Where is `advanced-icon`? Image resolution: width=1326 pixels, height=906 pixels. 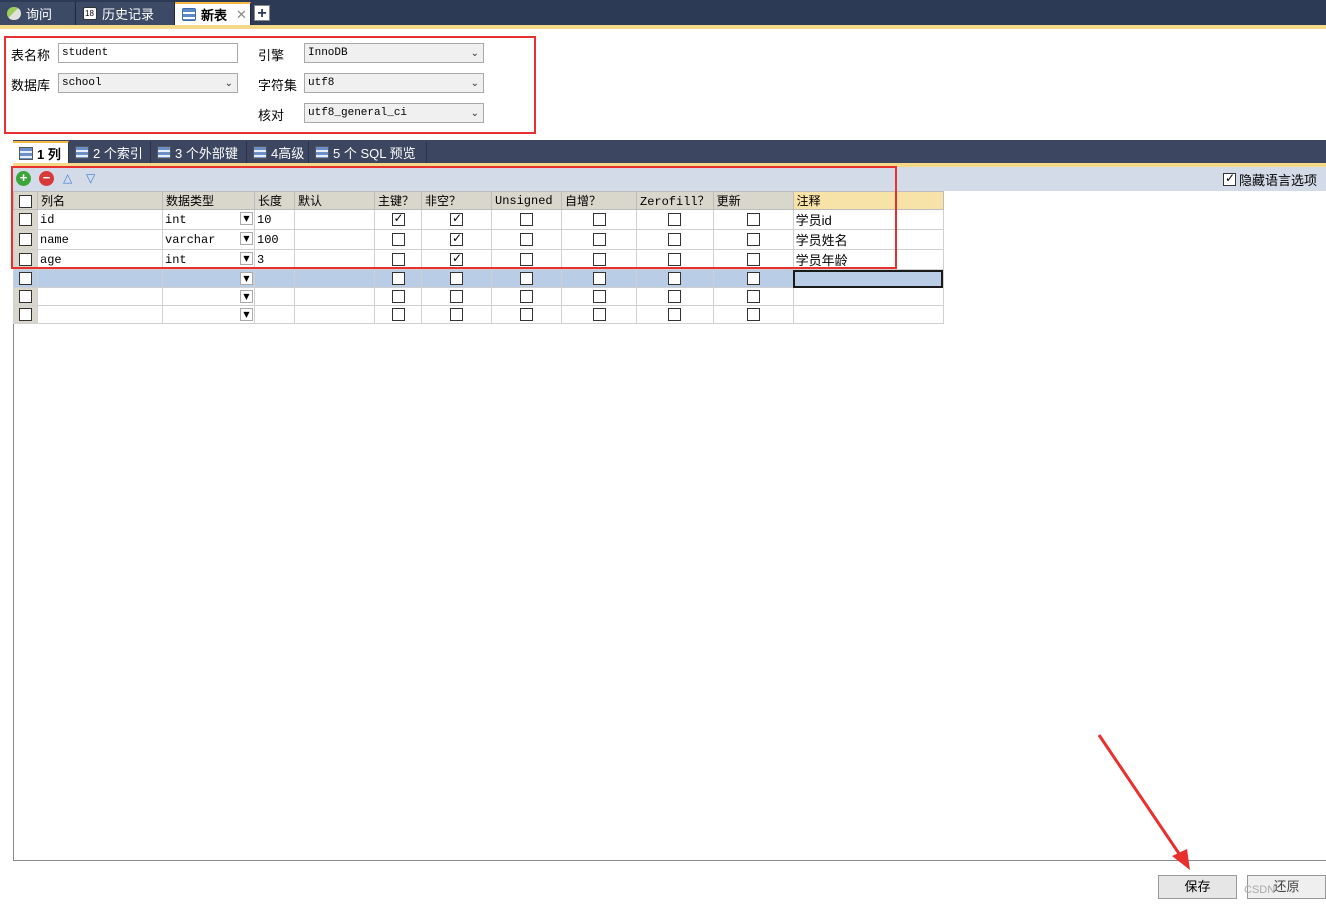 advanced-icon is located at coordinates (260, 152).